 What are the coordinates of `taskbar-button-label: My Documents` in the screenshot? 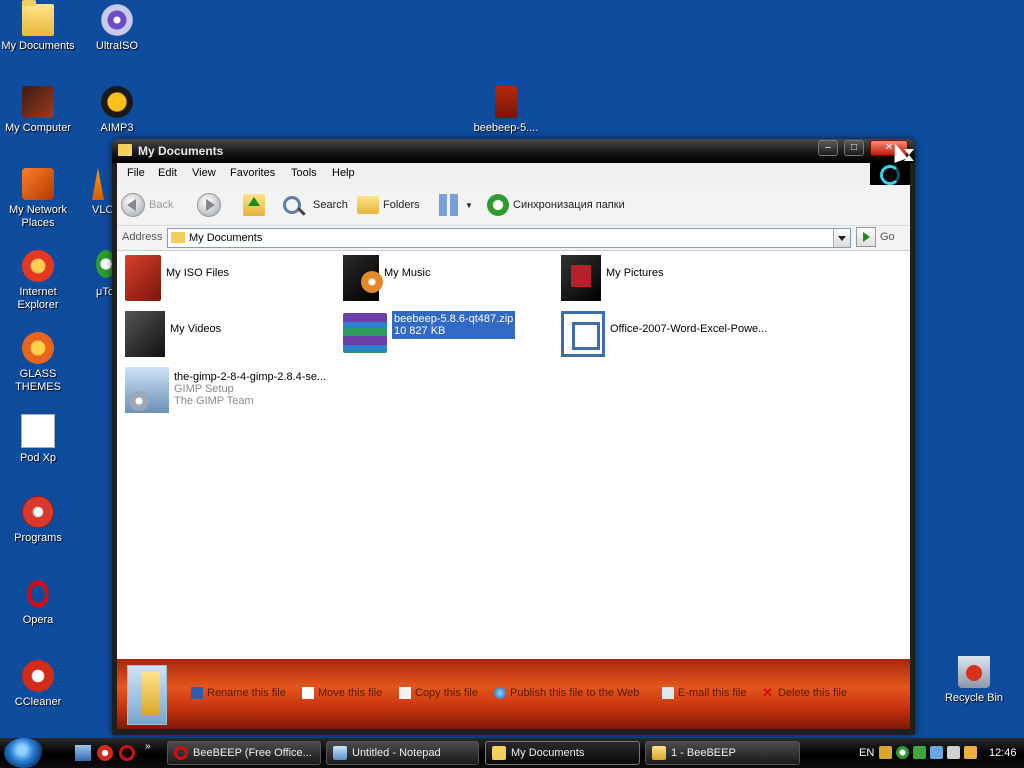 It's located at (548, 753).